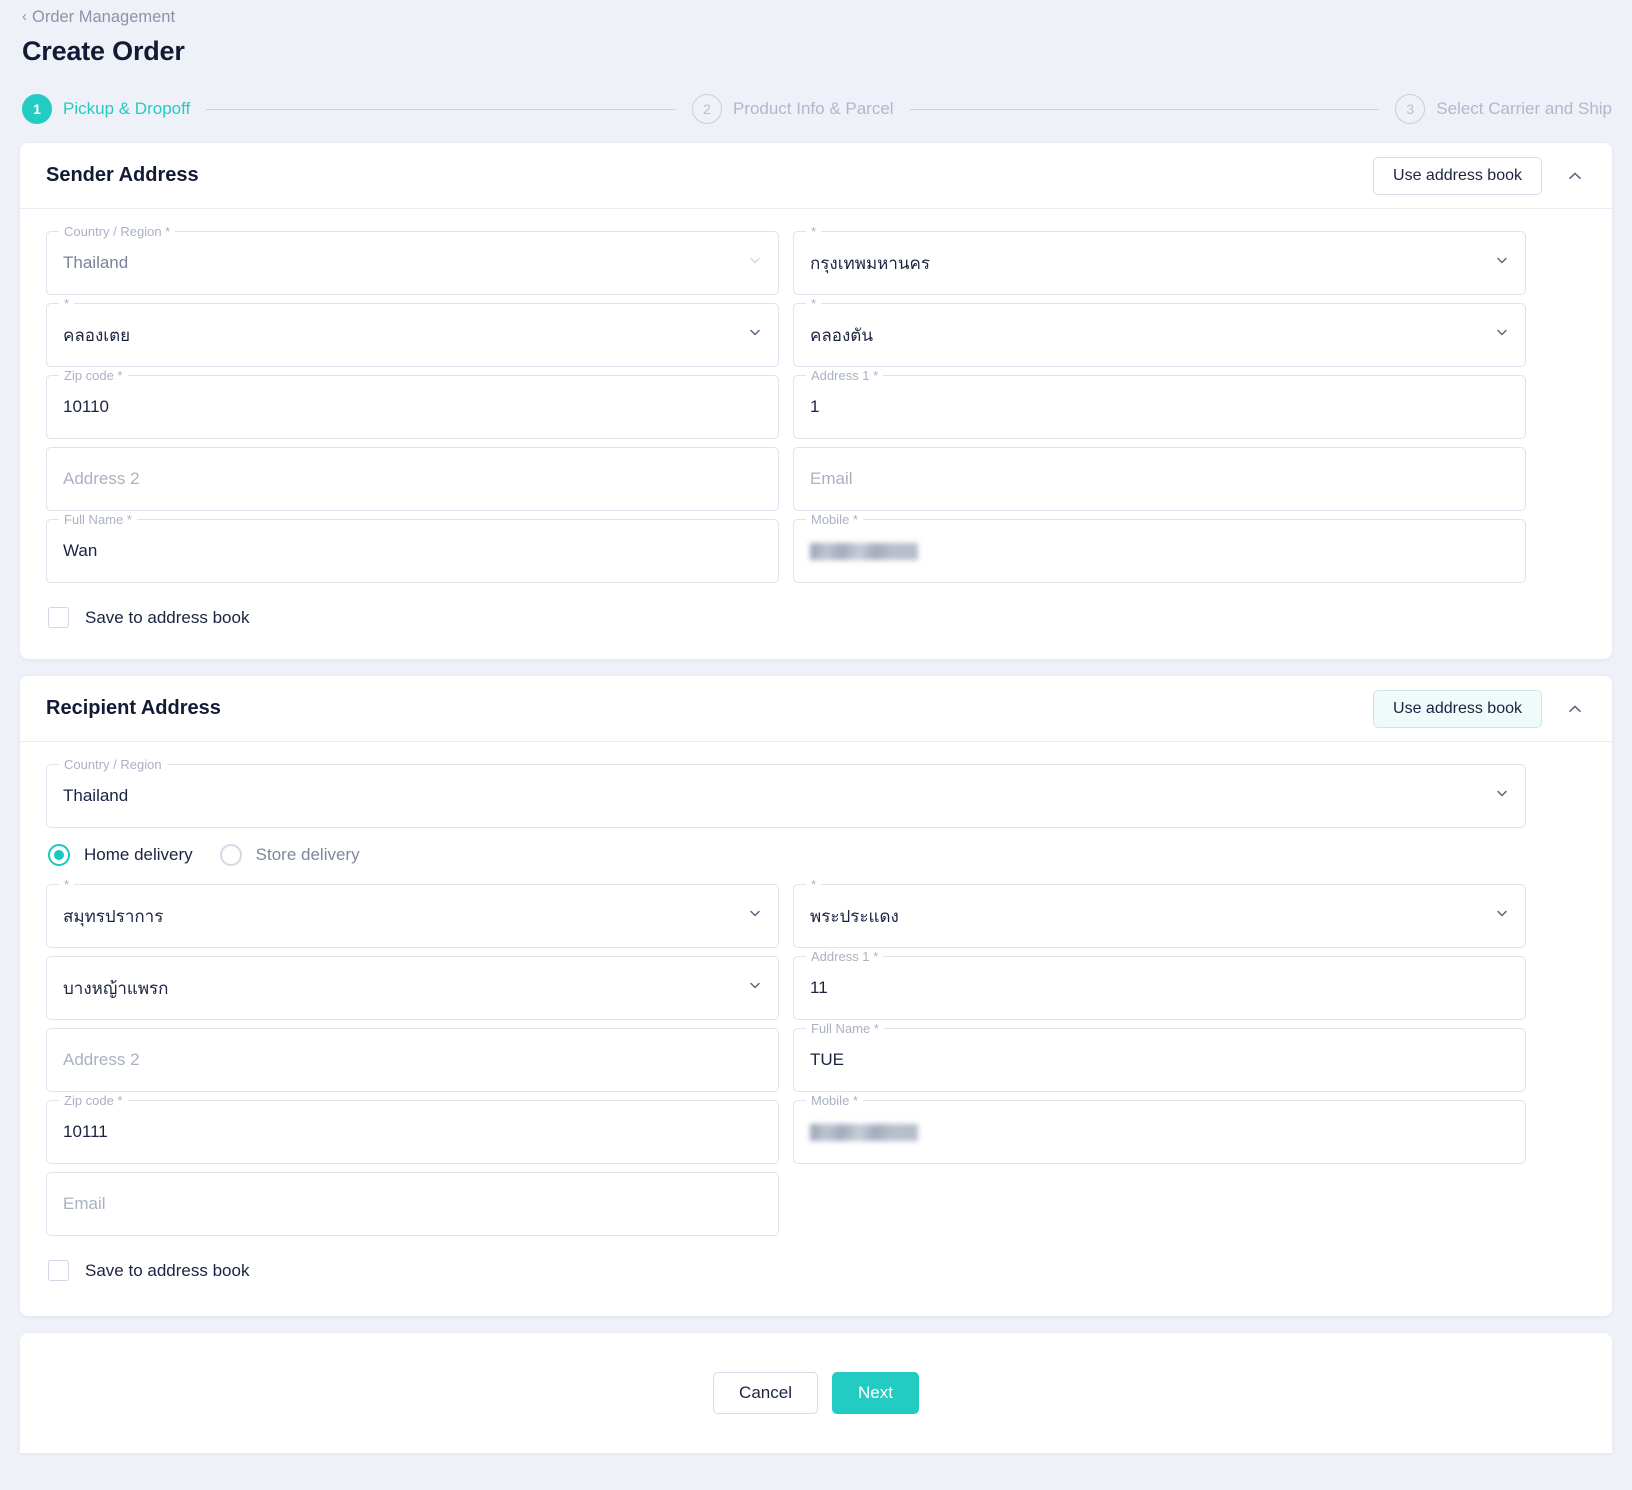 Image resolution: width=1632 pixels, height=1490 pixels. I want to click on recipient-save-to-address-book-row: Save to address book, so click(816, 1262).